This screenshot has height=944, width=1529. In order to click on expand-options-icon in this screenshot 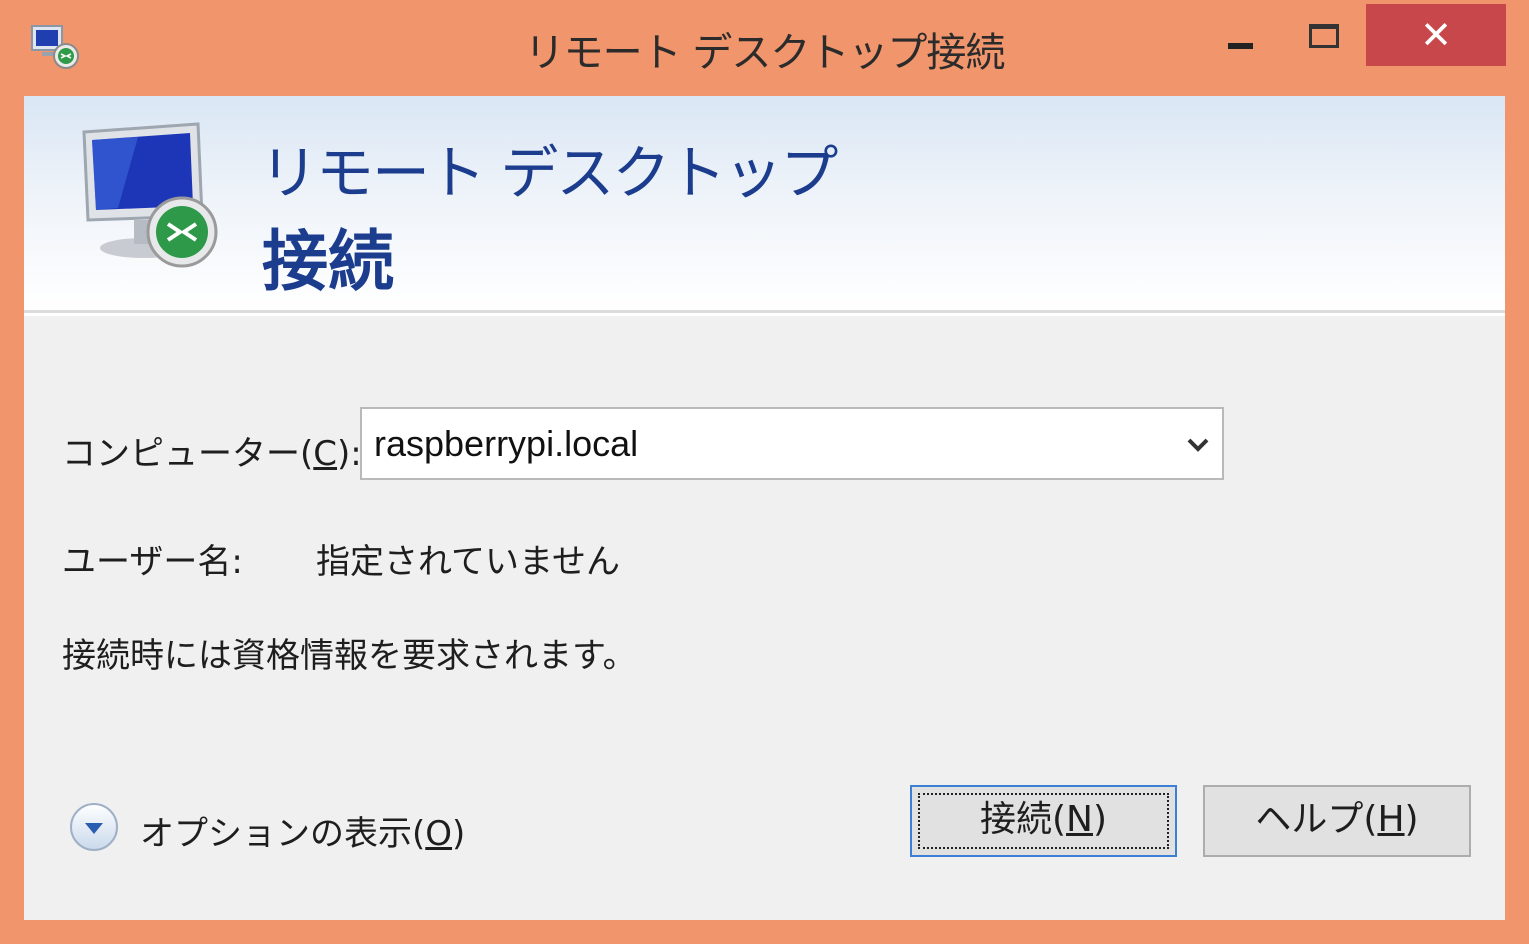, I will do `click(94, 827)`.